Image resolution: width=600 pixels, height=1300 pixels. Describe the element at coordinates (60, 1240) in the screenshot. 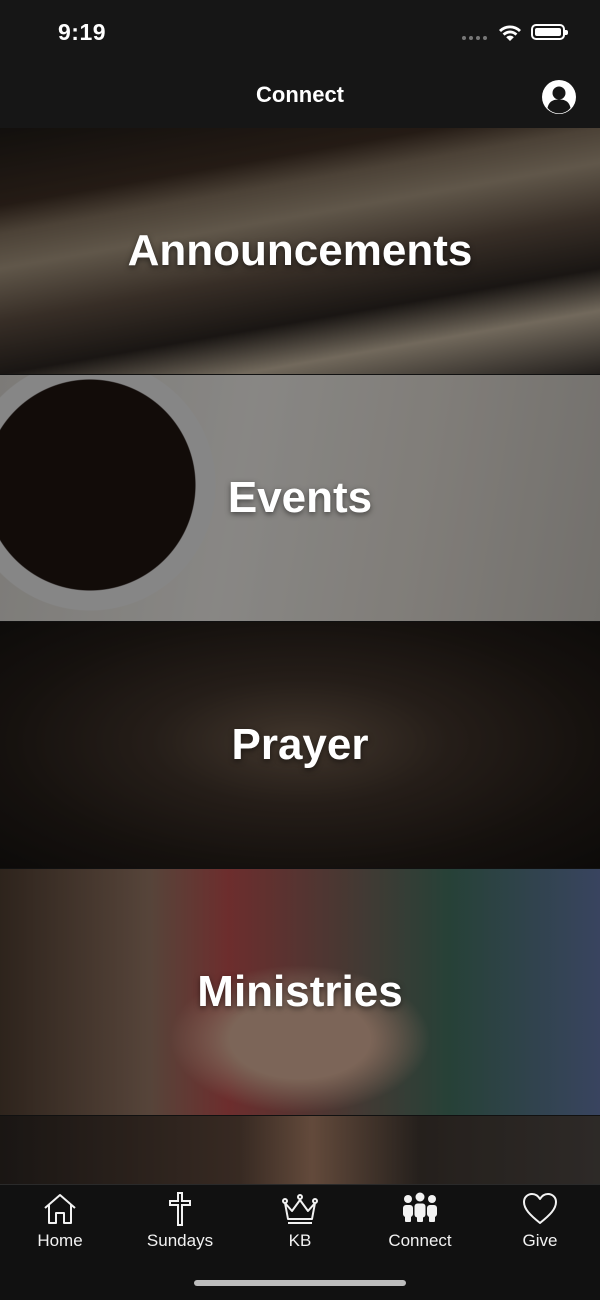

I see `tab-label: Home` at that location.